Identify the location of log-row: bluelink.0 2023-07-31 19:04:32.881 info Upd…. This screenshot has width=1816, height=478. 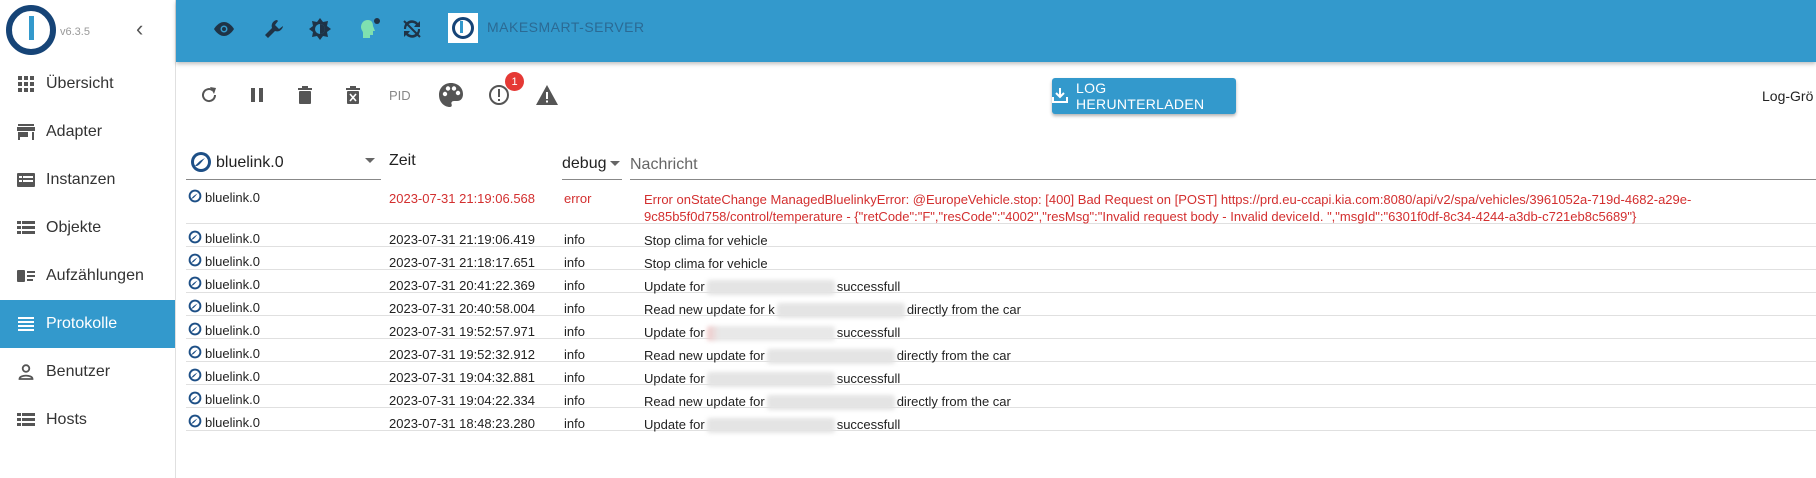
(1001, 375).